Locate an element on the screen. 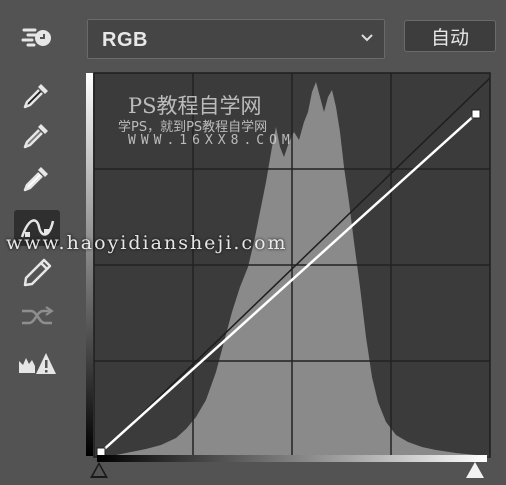 This screenshot has height=485, width=506. white-point-slider is located at coordinates (475, 470).